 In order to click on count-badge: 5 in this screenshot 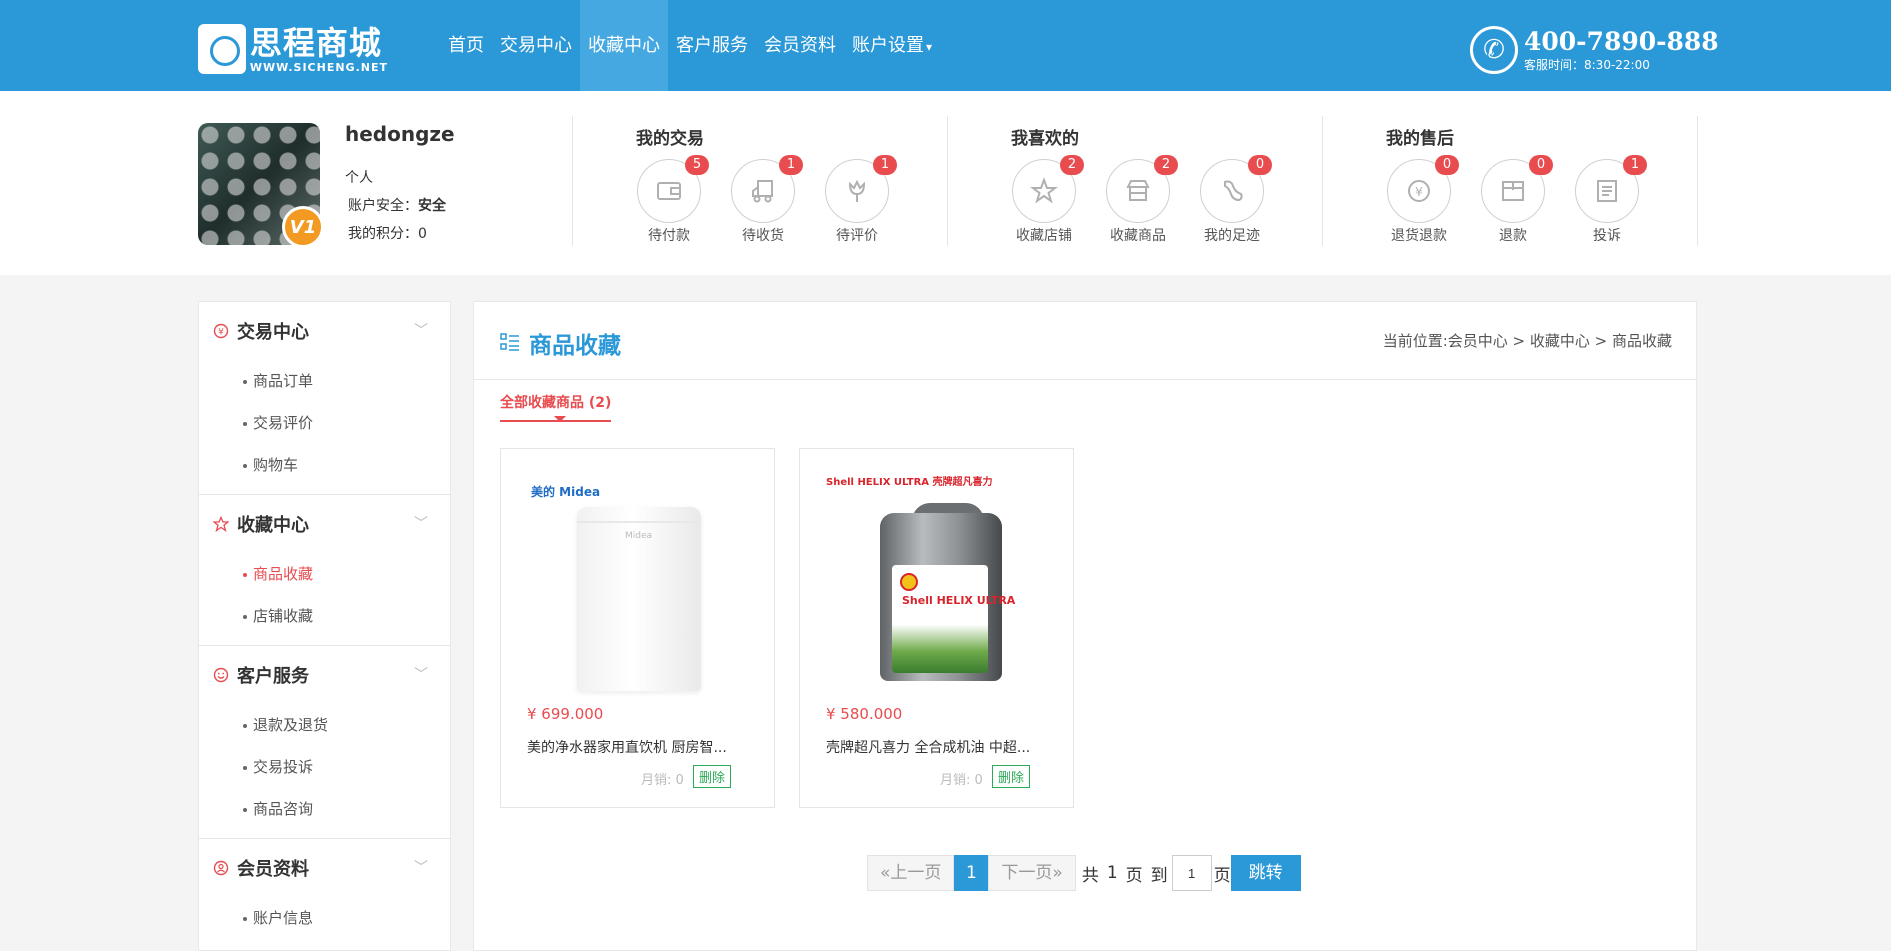, I will do `click(697, 165)`.